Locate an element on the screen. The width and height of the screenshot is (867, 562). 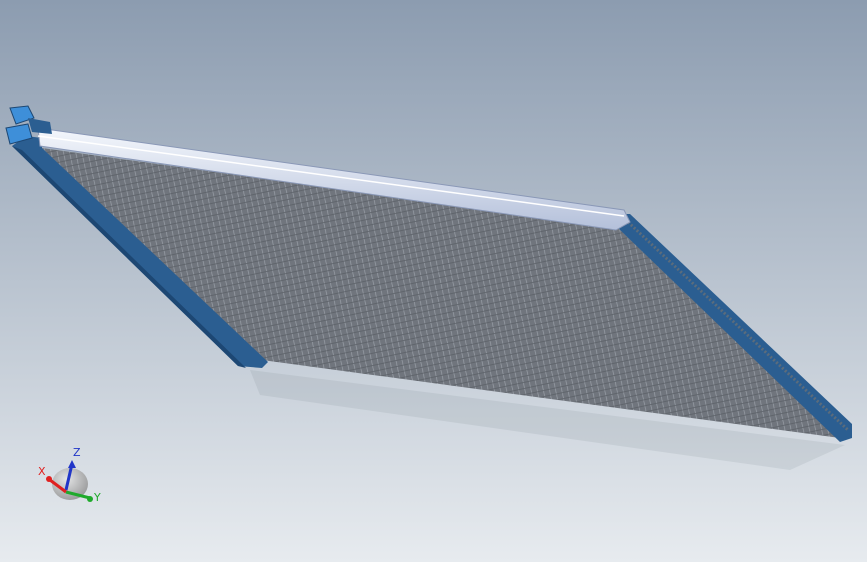
triad-label-y: Y is located at coordinates (97, 497).